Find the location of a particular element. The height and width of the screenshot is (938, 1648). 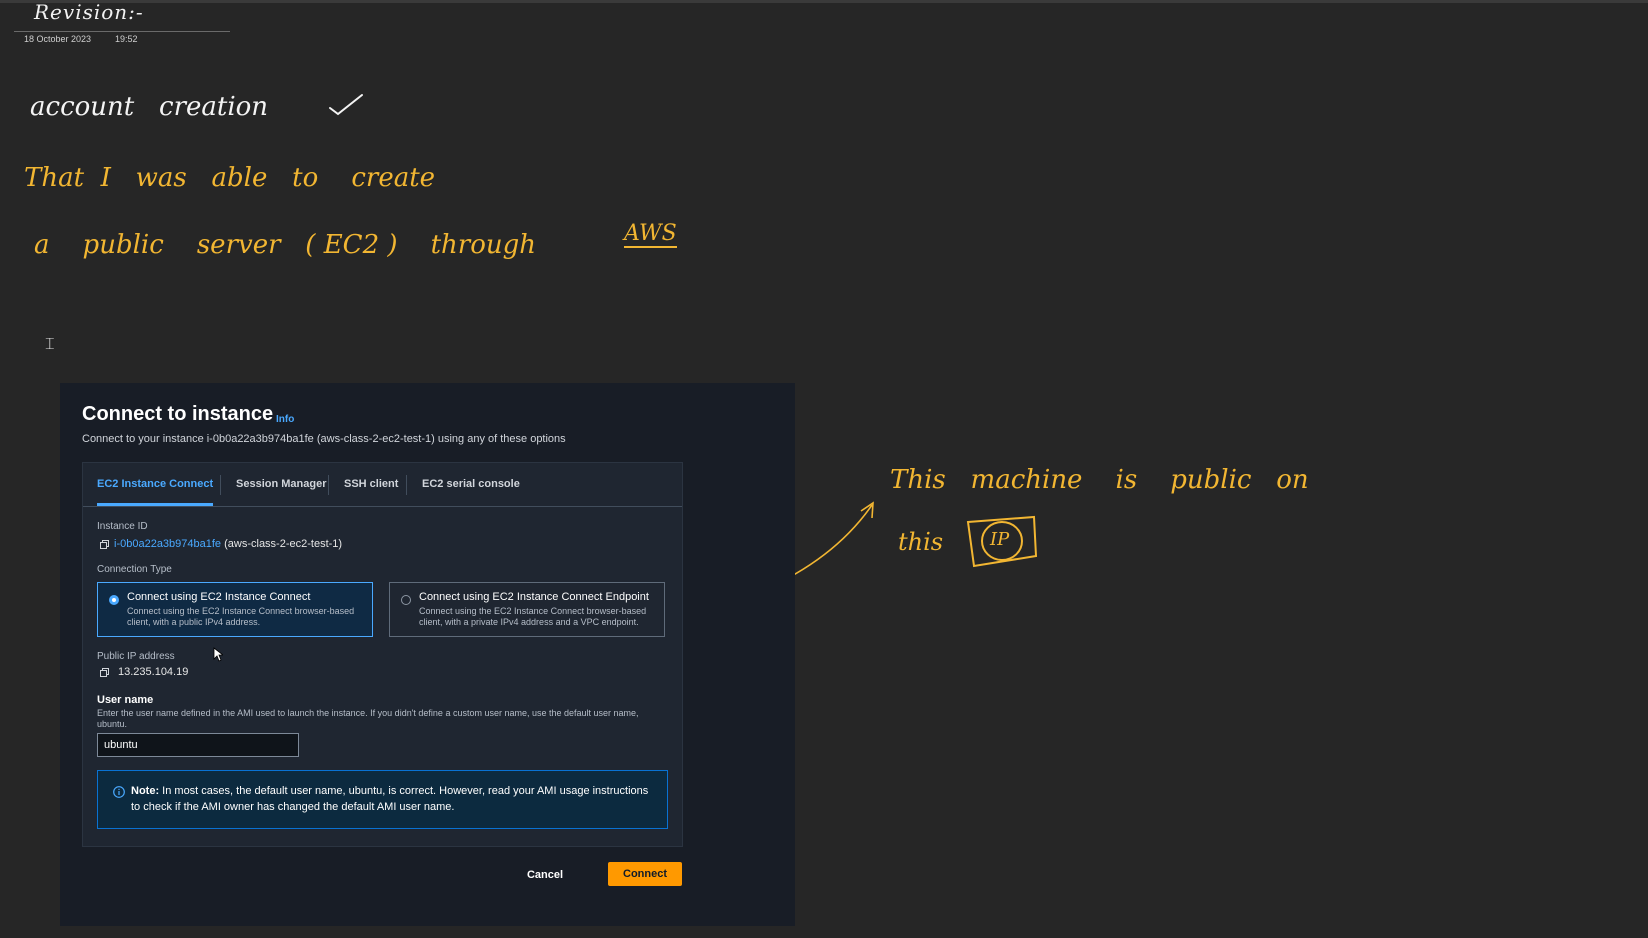

tab-ec2-serial-console: EC2 serial console is located at coordinates (471, 484).